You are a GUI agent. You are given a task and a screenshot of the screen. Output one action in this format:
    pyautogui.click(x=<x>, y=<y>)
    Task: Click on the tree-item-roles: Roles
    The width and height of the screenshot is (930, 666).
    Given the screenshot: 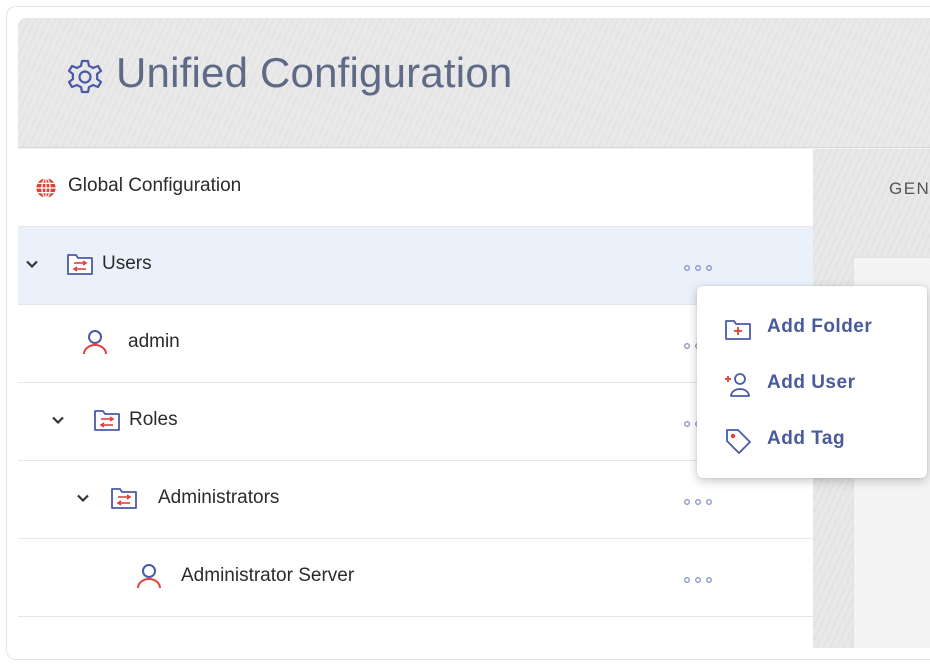 What is the action you would take?
    pyautogui.click(x=415, y=422)
    